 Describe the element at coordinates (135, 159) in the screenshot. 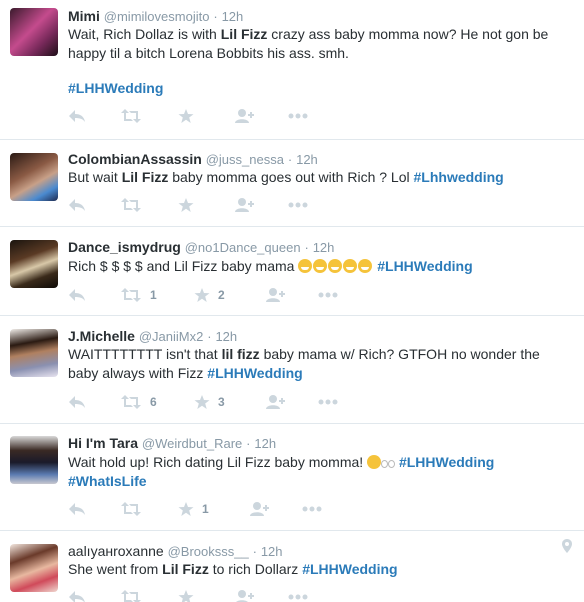

I see `fullname: ColombianAssassin` at that location.